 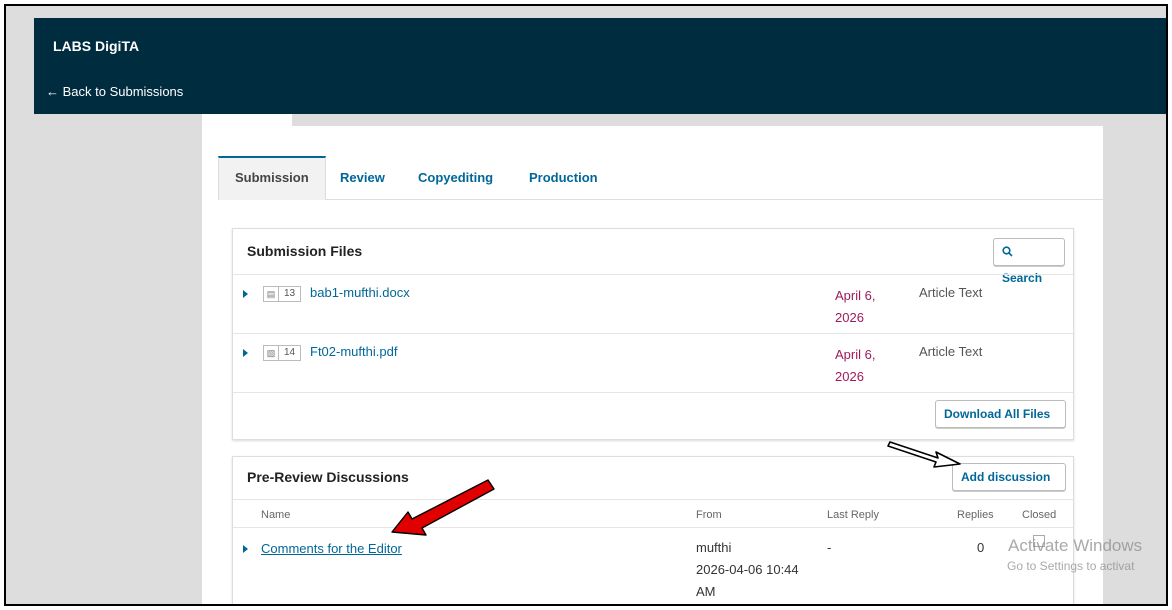 What do you see at coordinates (1009, 477) in the screenshot?
I see `add-discussion-button: Add discussion` at bounding box center [1009, 477].